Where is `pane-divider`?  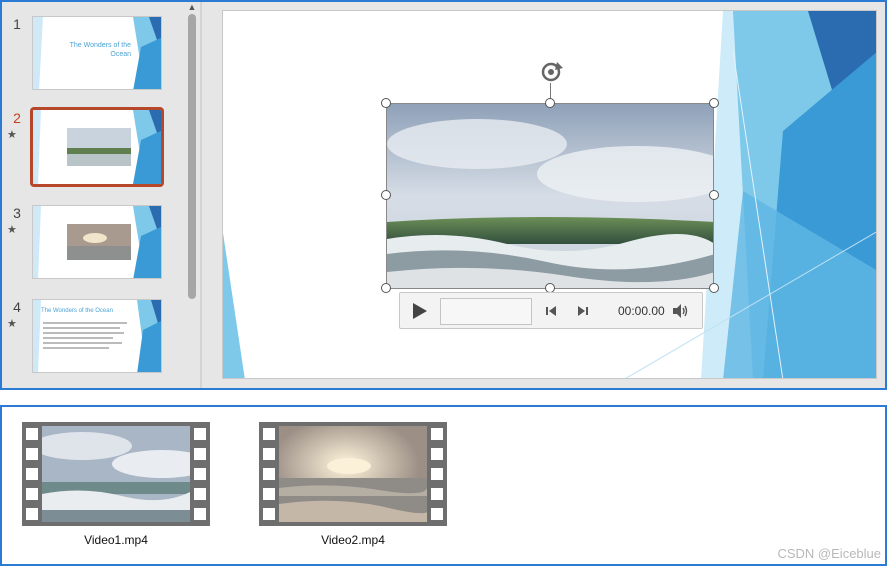 pane-divider is located at coordinates (201, 195).